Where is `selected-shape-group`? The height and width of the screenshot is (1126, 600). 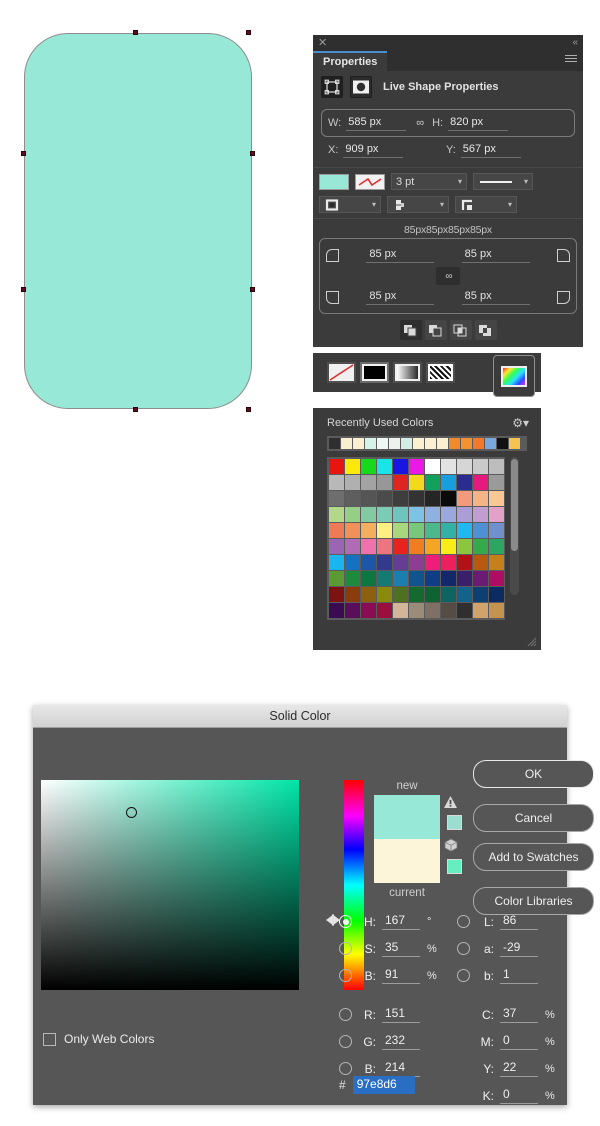
selected-shape-group is located at coordinates (138, 221).